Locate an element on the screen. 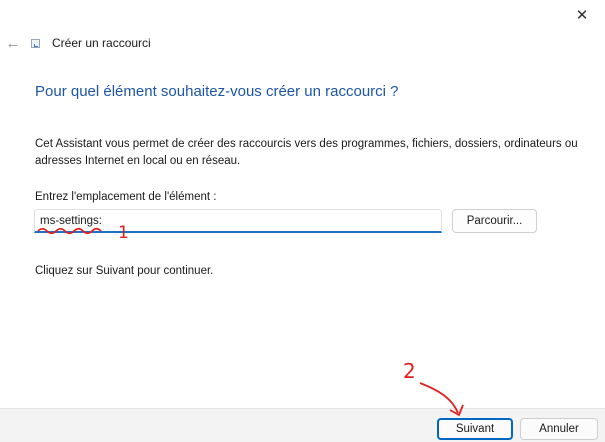  cancel-button: Annuler is located at coordinates (559, 429).